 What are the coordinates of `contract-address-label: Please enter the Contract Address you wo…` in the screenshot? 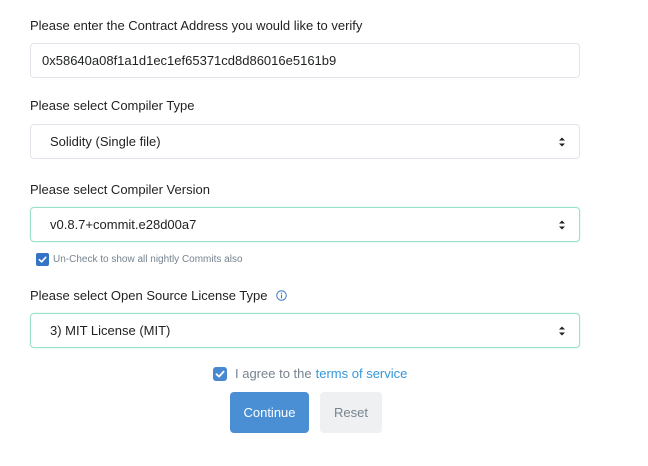 It's located at (196, 25).